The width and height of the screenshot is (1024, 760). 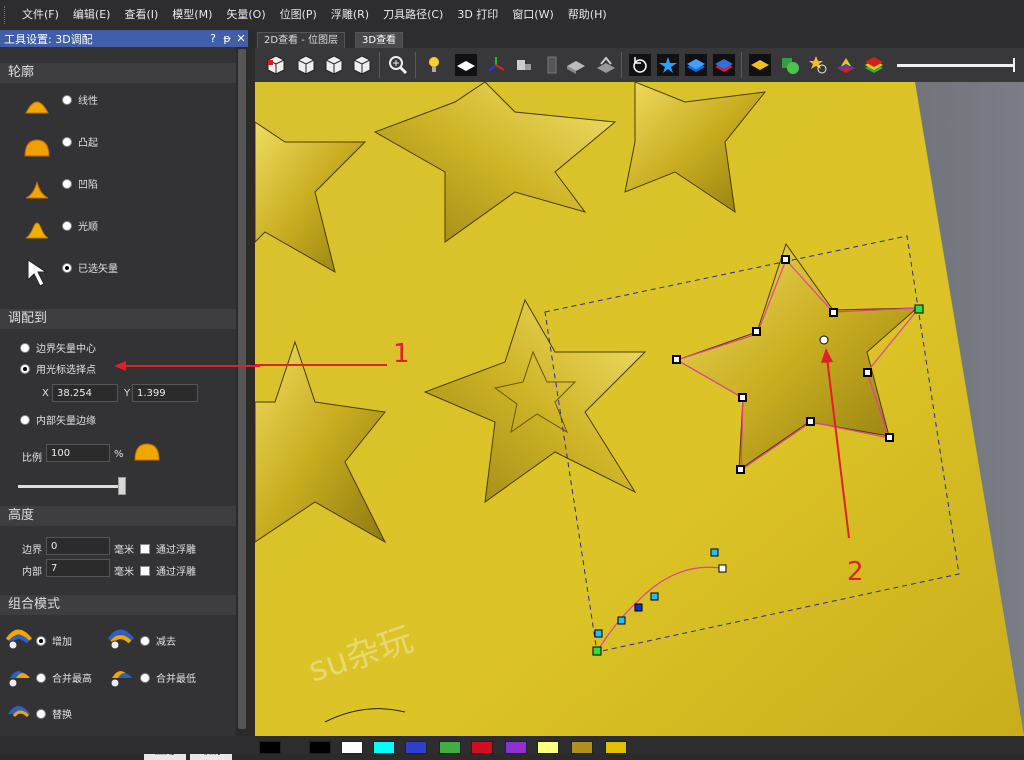 What do you see at coordinates (80, 141) in the screenshot?
I see `contour-option-convex: 凸起` at bounding box center [80, 141].